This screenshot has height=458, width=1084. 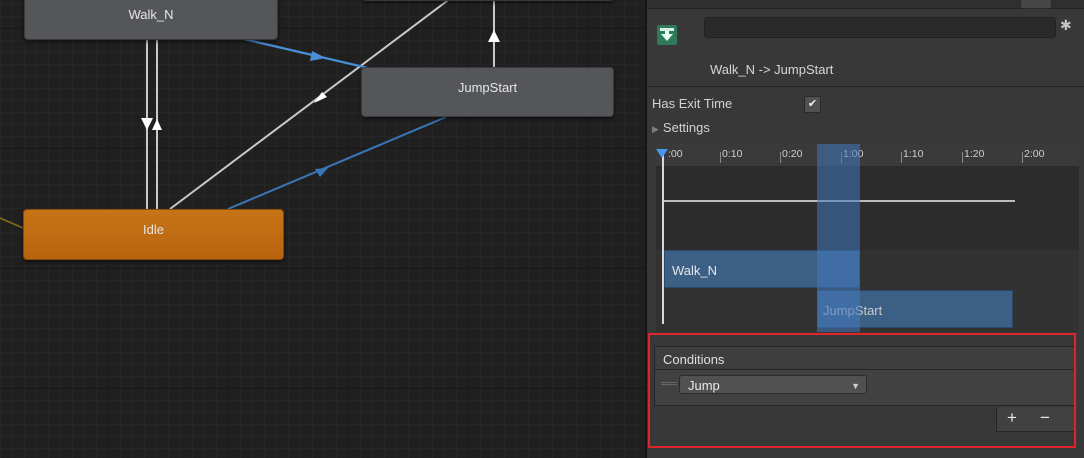 I want to click on timeline-tracks: Walk_N JumpStart, so click(x=867, y=291).